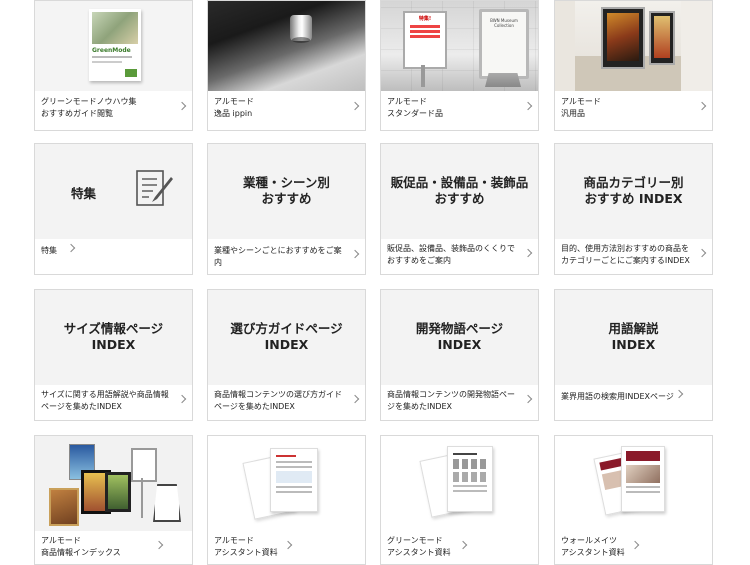 The height and width of the screenshot is (565, 750). I want to click on card-caption: 目的、使用方法別おすすめの商品をカテゴリーごとにご案内するINDEX, so click(625, 254).